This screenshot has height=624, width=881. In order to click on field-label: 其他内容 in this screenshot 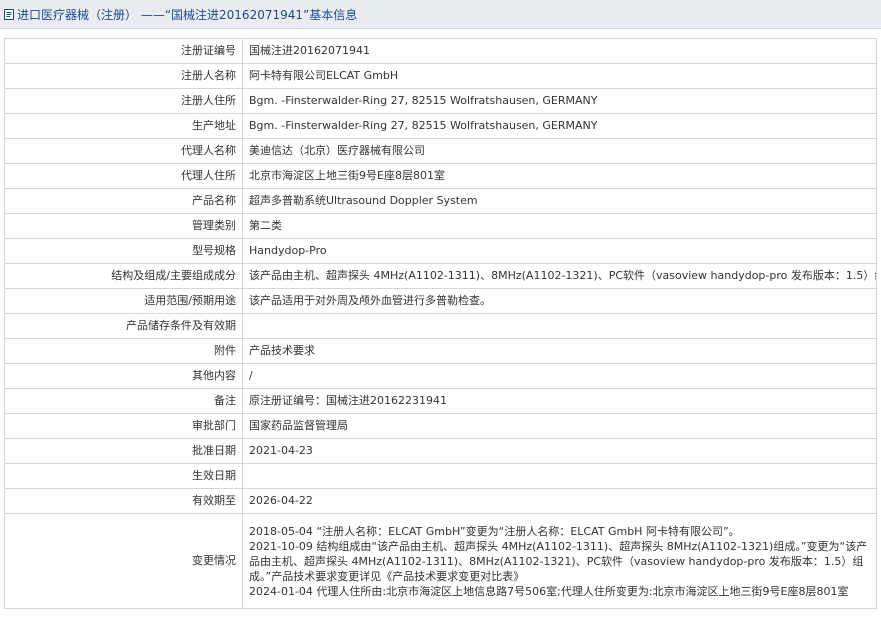, I will do `click(123, 376)`.